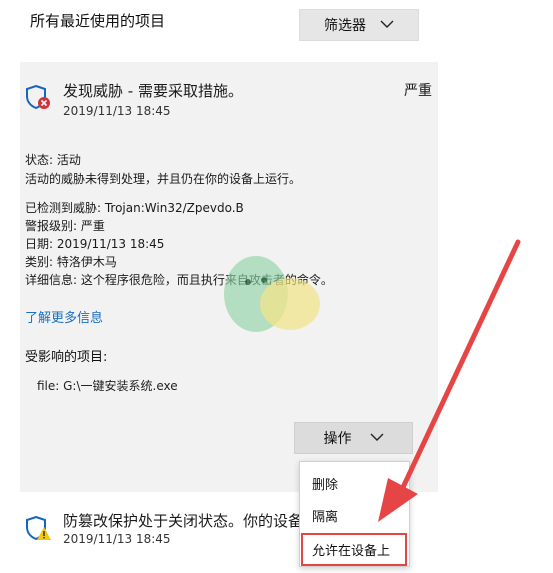  I want to click on status-description: 活动的威胁未得到处理，并且仍在你的设备上运行。, so click(163, 179).